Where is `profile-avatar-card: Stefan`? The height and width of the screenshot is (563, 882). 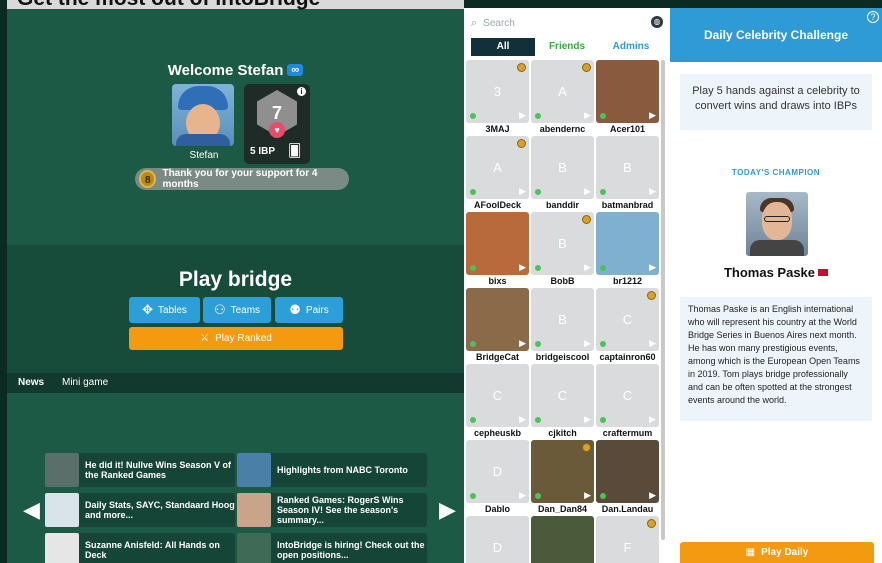 profile-avatar-card: Stefan is located at coordinates (204, 124).